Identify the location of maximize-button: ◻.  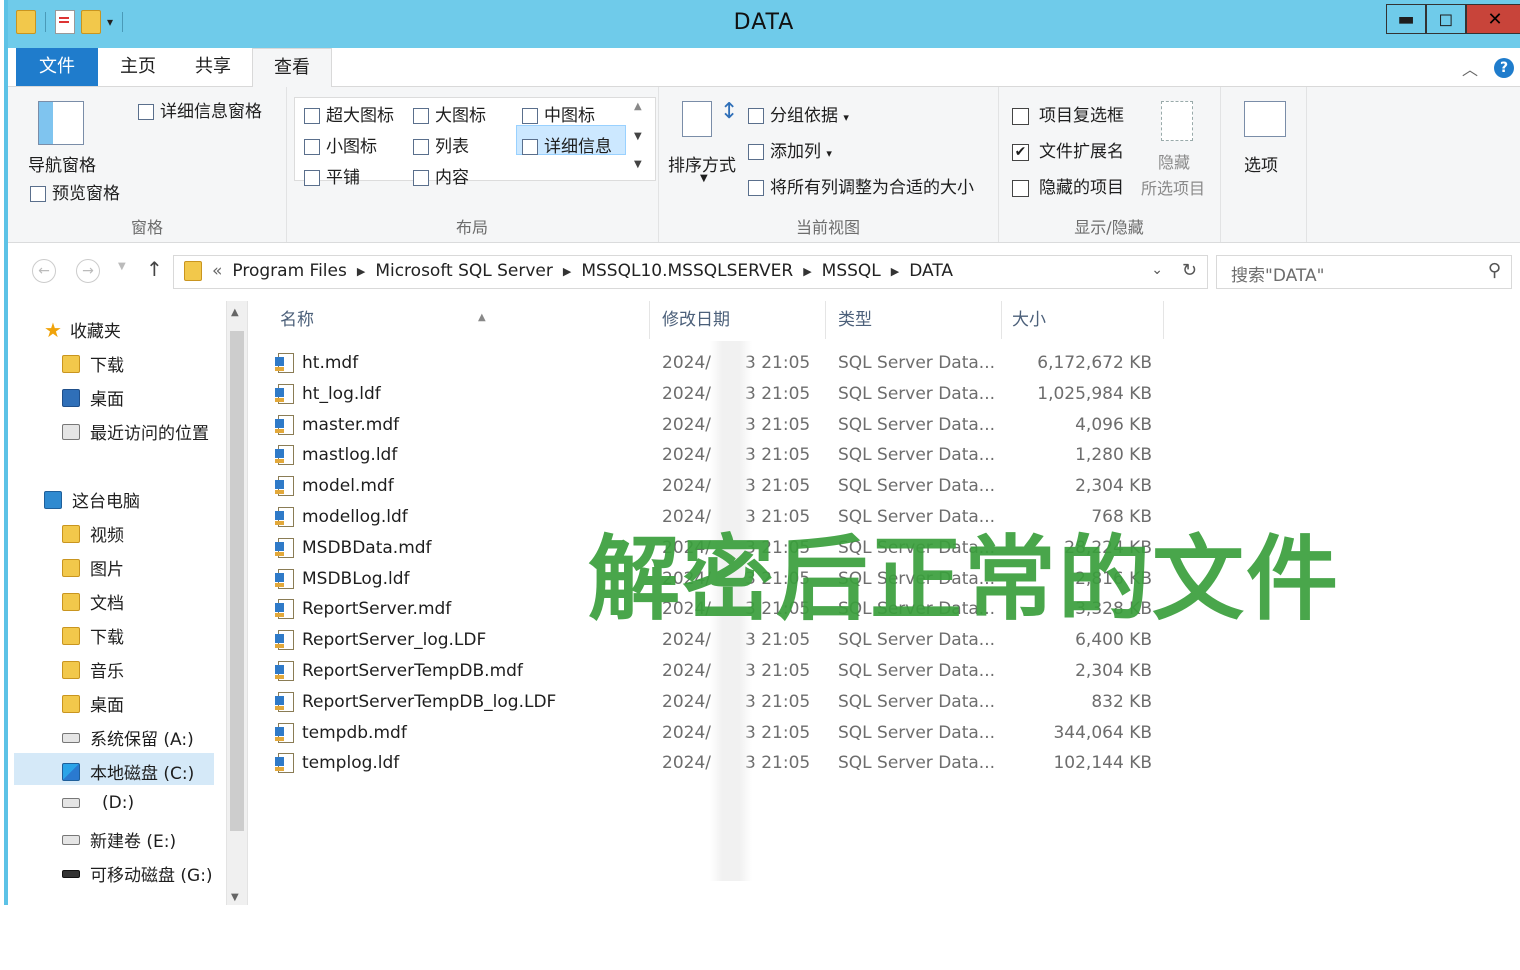
(1446, 19).